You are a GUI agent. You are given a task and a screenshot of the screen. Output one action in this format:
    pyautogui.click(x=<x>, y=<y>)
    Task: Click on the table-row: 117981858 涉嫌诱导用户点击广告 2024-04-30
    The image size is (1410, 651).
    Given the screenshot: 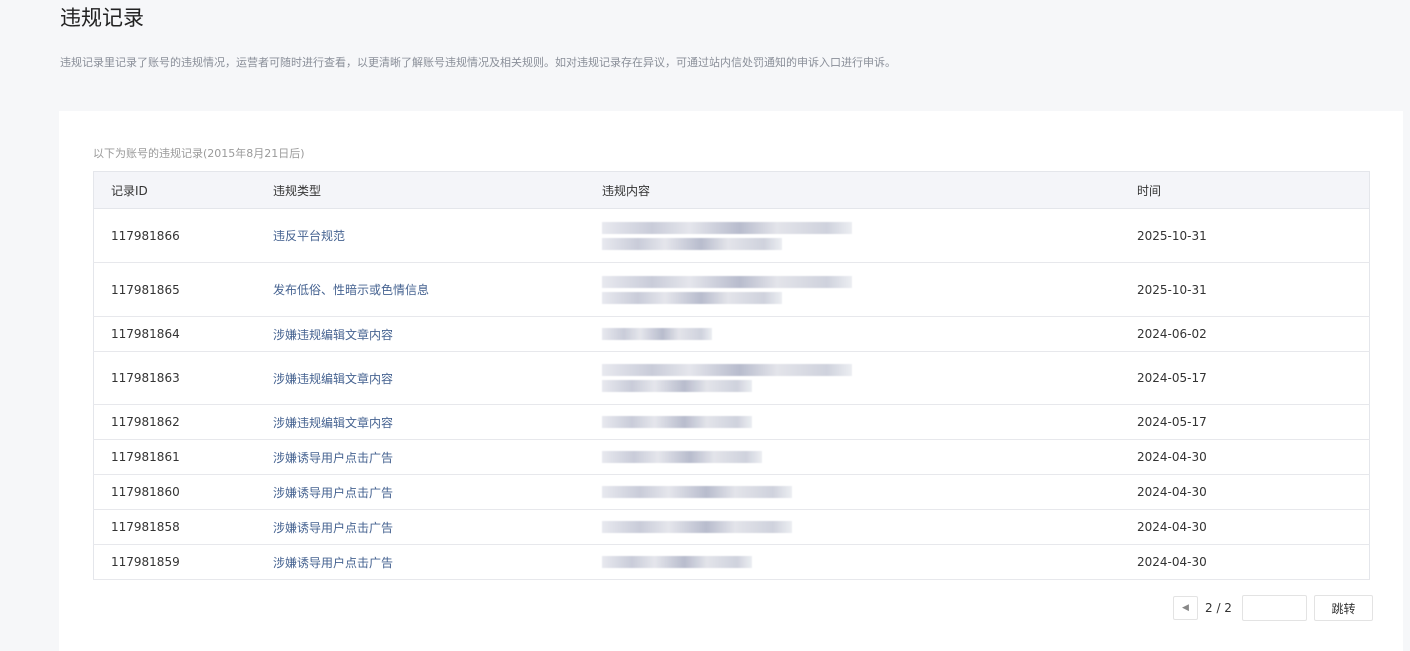 What is the action you would take?
    pyautogui.click(x=731, y=527)
    